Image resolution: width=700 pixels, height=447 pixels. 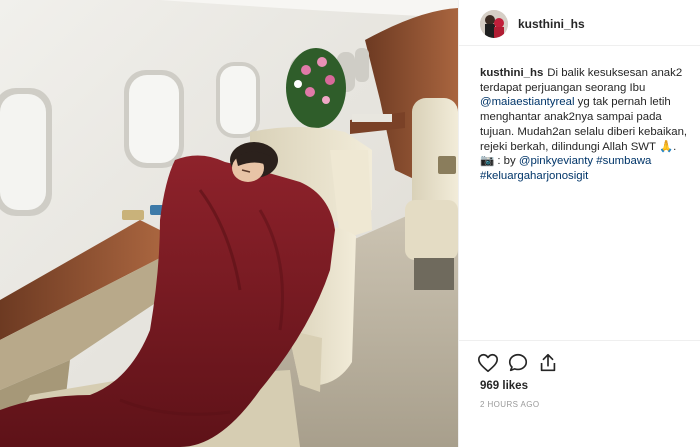 What do you see at coordinates (579, 393) in the screenshot?
I see `post-actions: 969 likes 2 HOURS AGO` at bounding box center [579, 393].